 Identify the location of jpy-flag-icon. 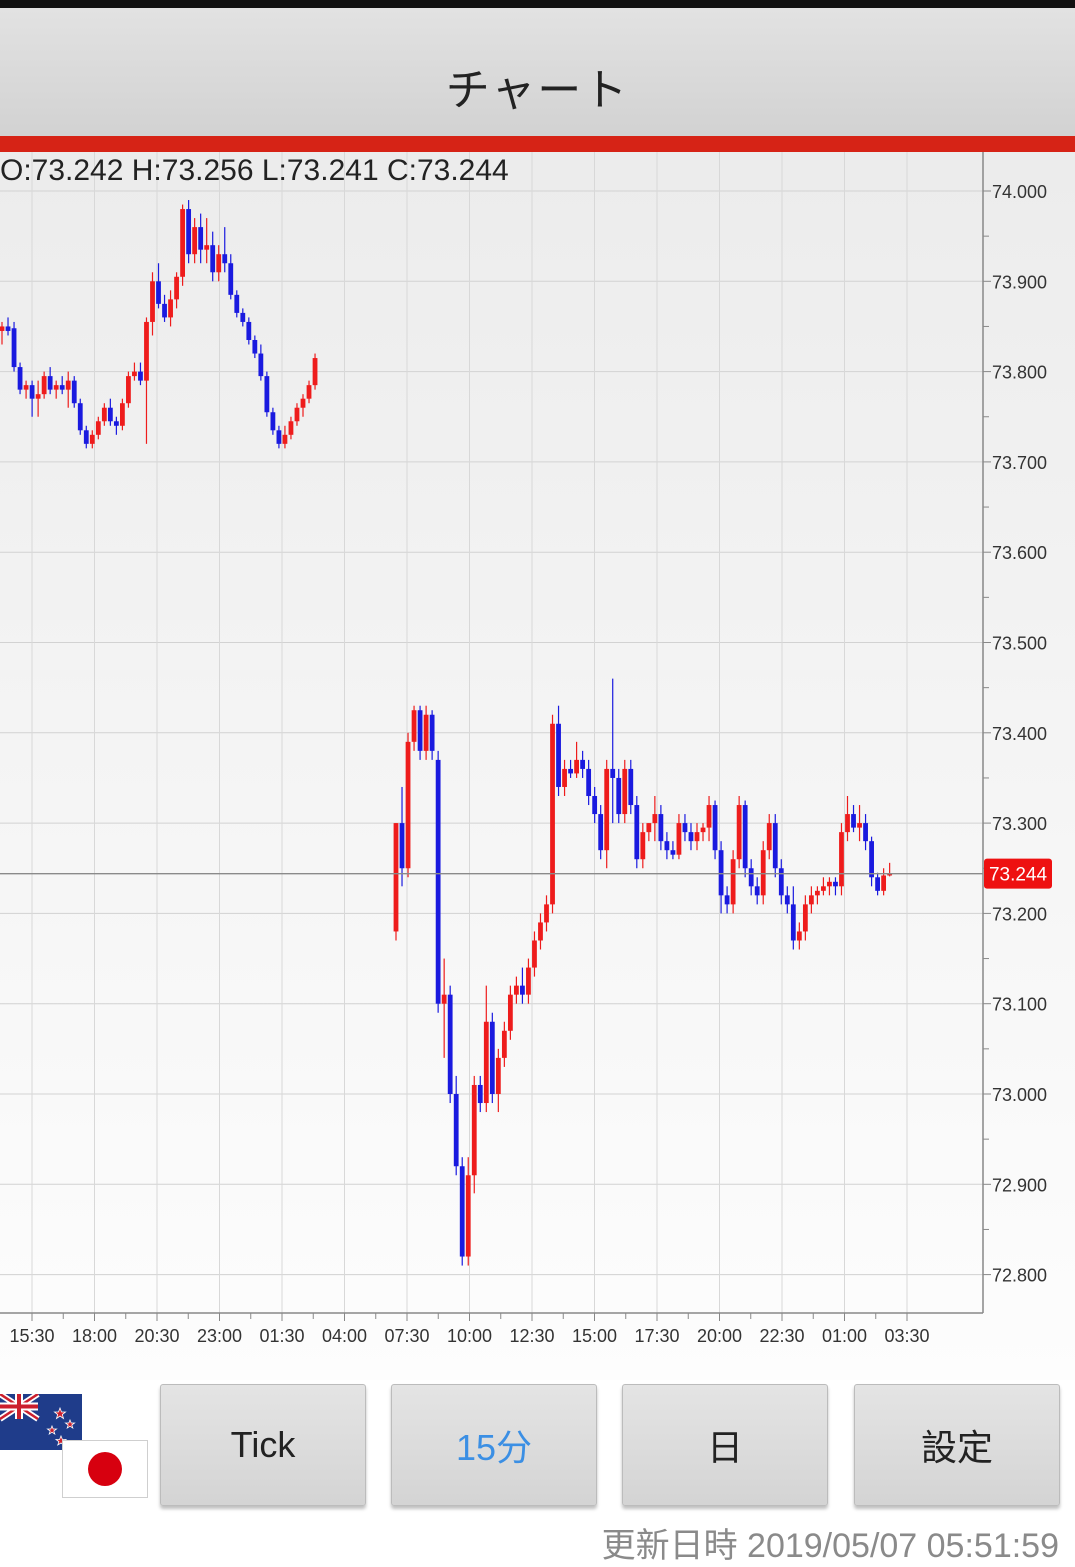
(105, 1469).